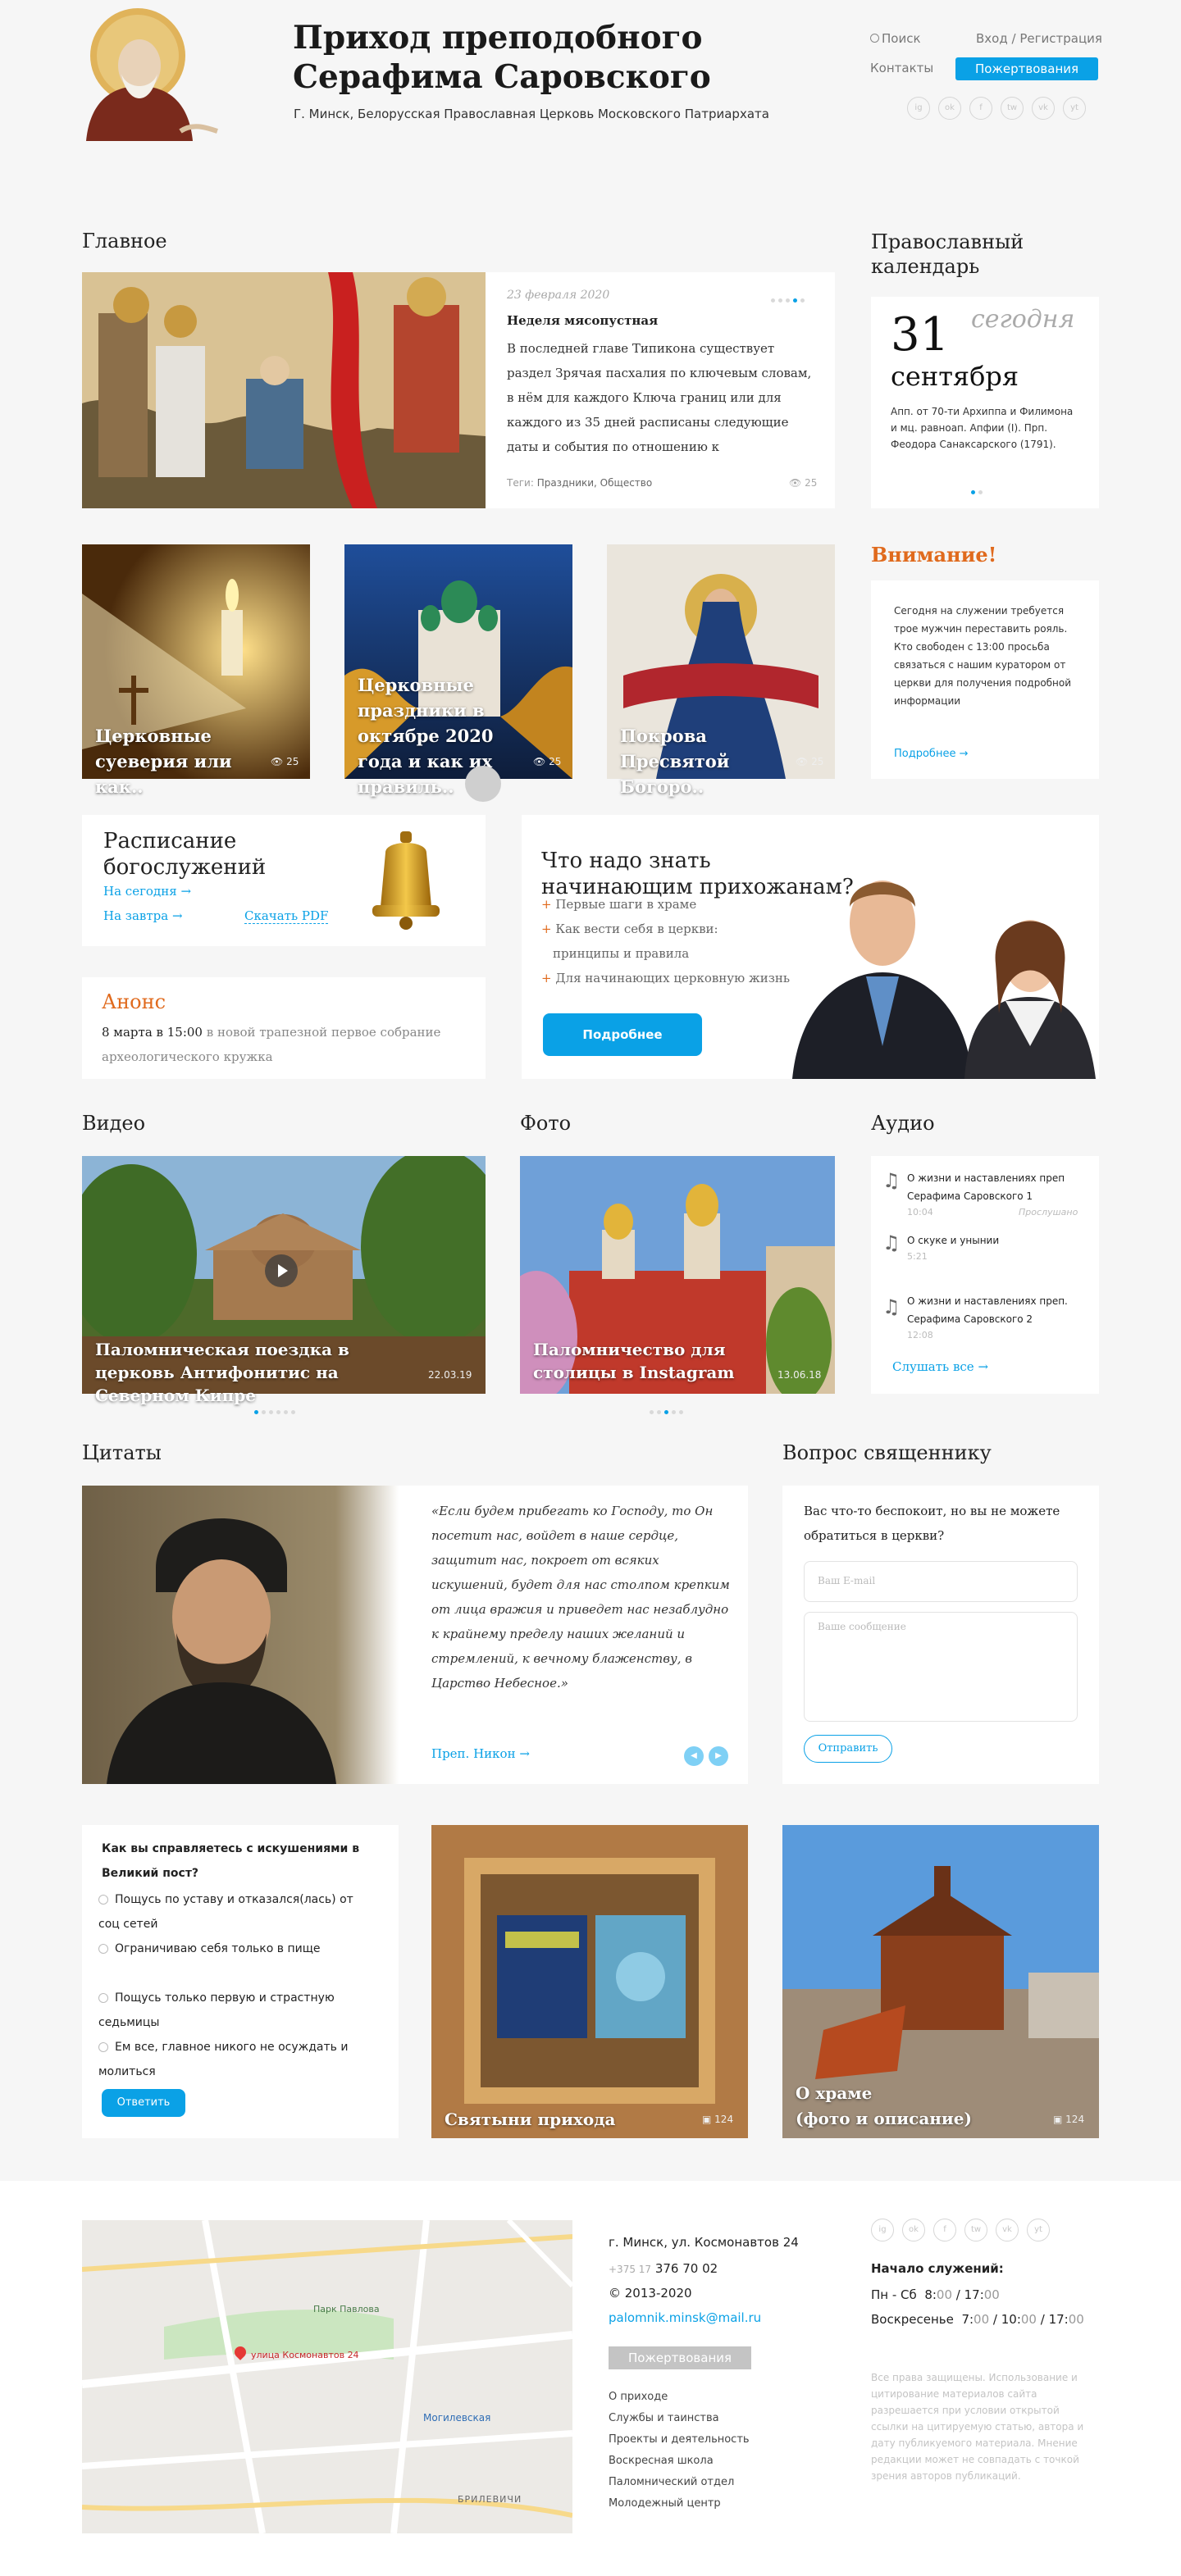 This screenshot has height=2576, width=1181. What do you see at coordinates (941, 1667) in the screenshot?
I see `message-field: Ваше сообщение` at bounding box center [941, 1667].